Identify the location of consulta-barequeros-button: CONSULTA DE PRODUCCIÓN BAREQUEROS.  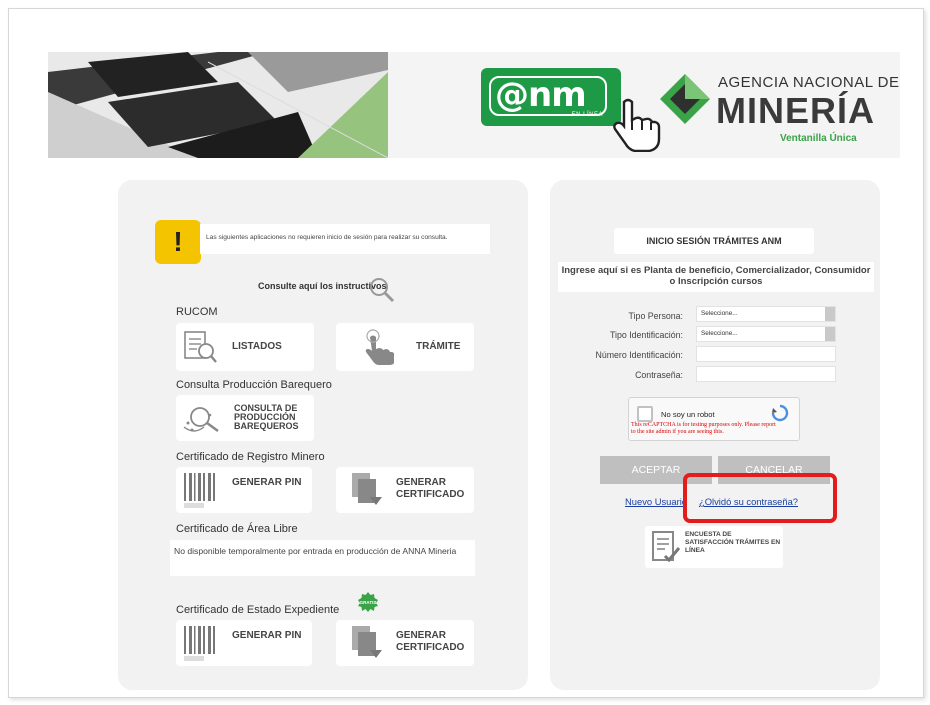
(245, 418).